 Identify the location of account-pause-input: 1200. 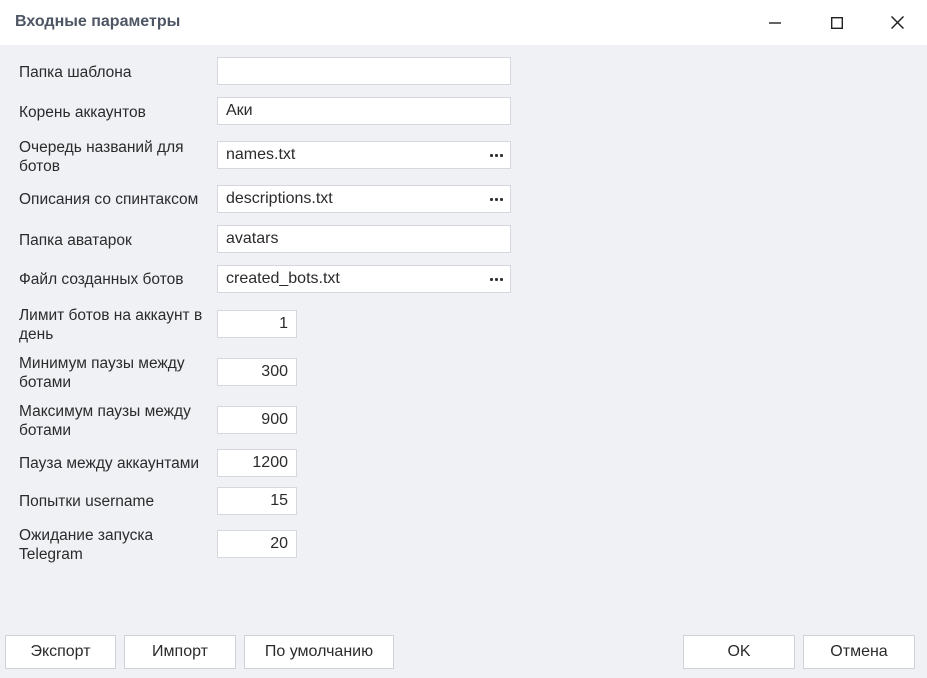
(257, 463).